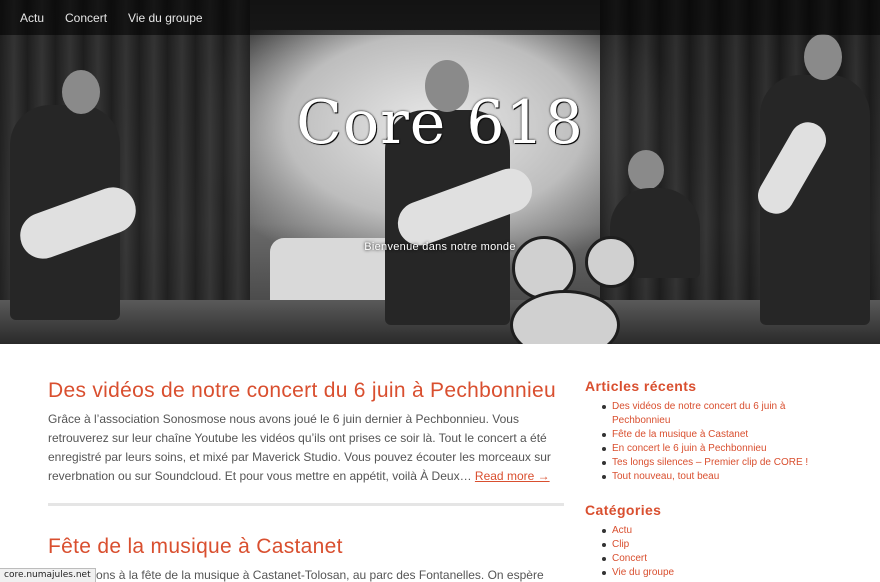 Image resolution: width=880 pixels, height=582 pixels. I want to click on recent-post-link: Tout nouveau, tout beau, so click(712, 477).